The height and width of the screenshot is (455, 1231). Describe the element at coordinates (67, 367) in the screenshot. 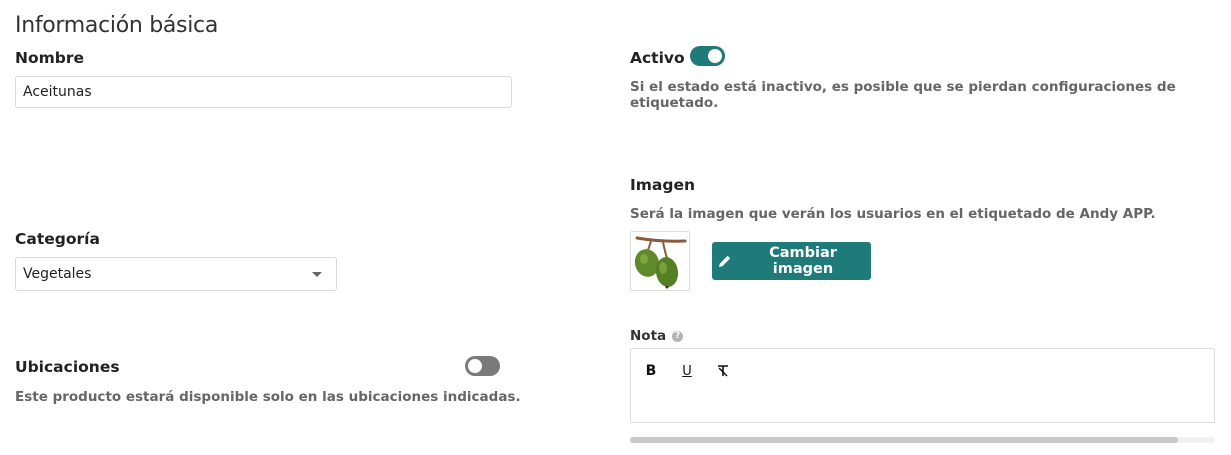

I see `ubicaciones-label: Ubicaciones` at that location.